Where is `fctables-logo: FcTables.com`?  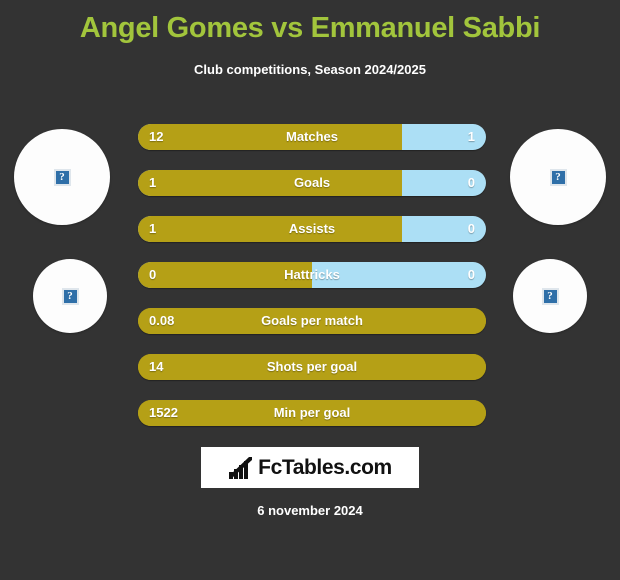 fctables-logo: FcTables.com is located at coordinates (310, 467).